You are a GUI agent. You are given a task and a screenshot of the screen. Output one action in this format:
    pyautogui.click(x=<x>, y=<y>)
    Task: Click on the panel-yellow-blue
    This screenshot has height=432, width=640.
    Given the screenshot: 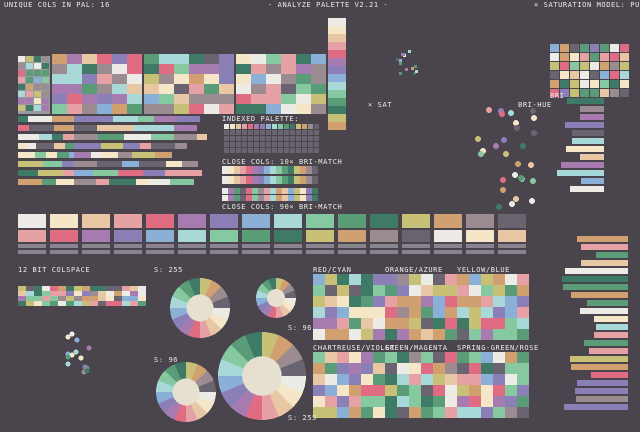 What is the action you would take?
    pyautogui.click(x=493, y=307)
    